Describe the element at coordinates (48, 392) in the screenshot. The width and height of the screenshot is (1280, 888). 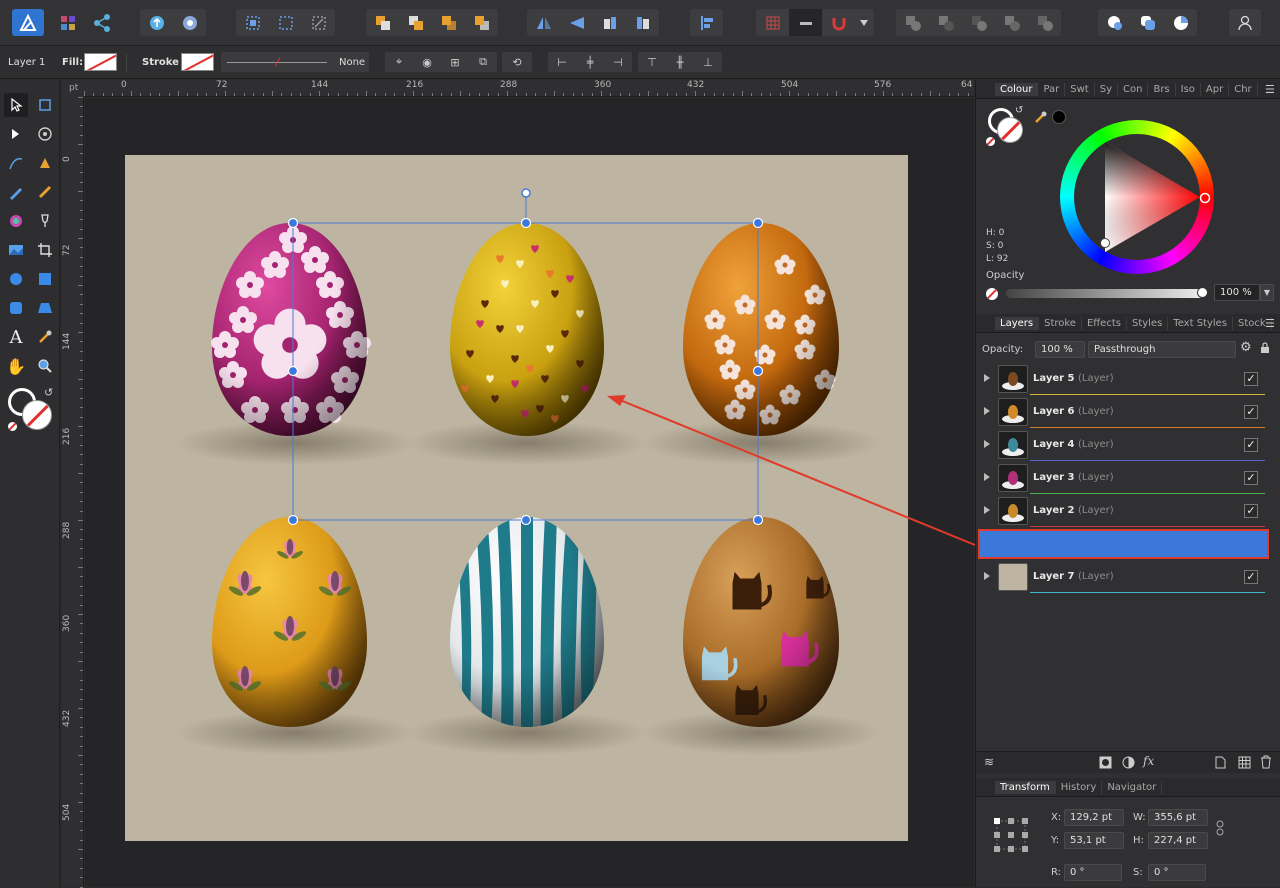
I see `swap-colors-icon: ↺` at that location.